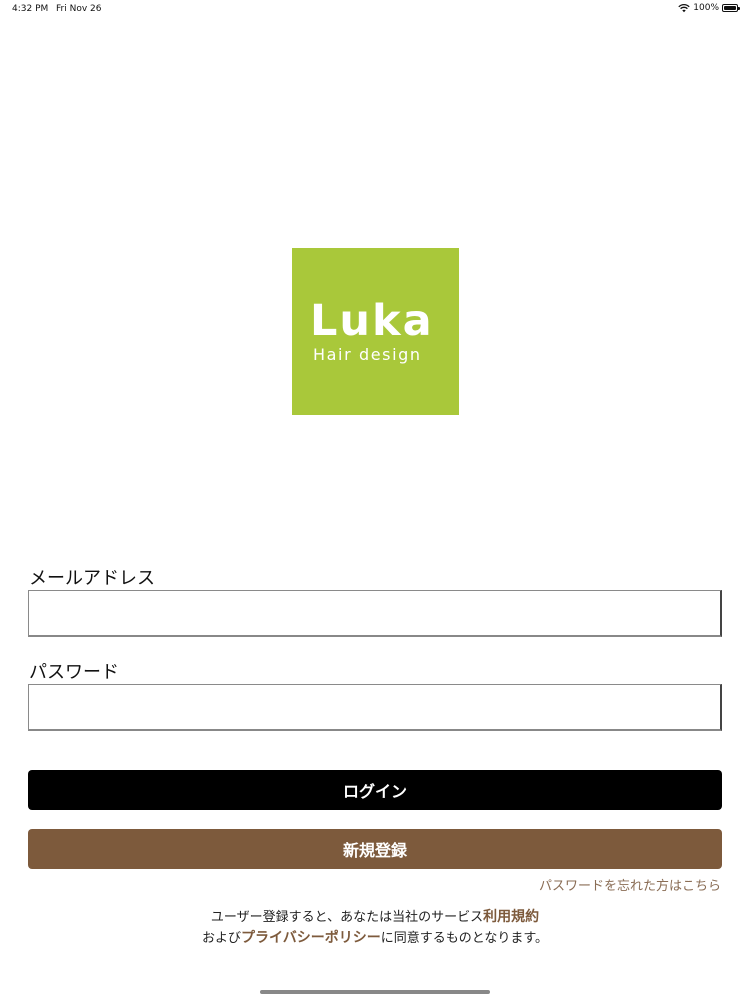 The image size is (750, 1000). I want to click on password-input, so click(375, 707).